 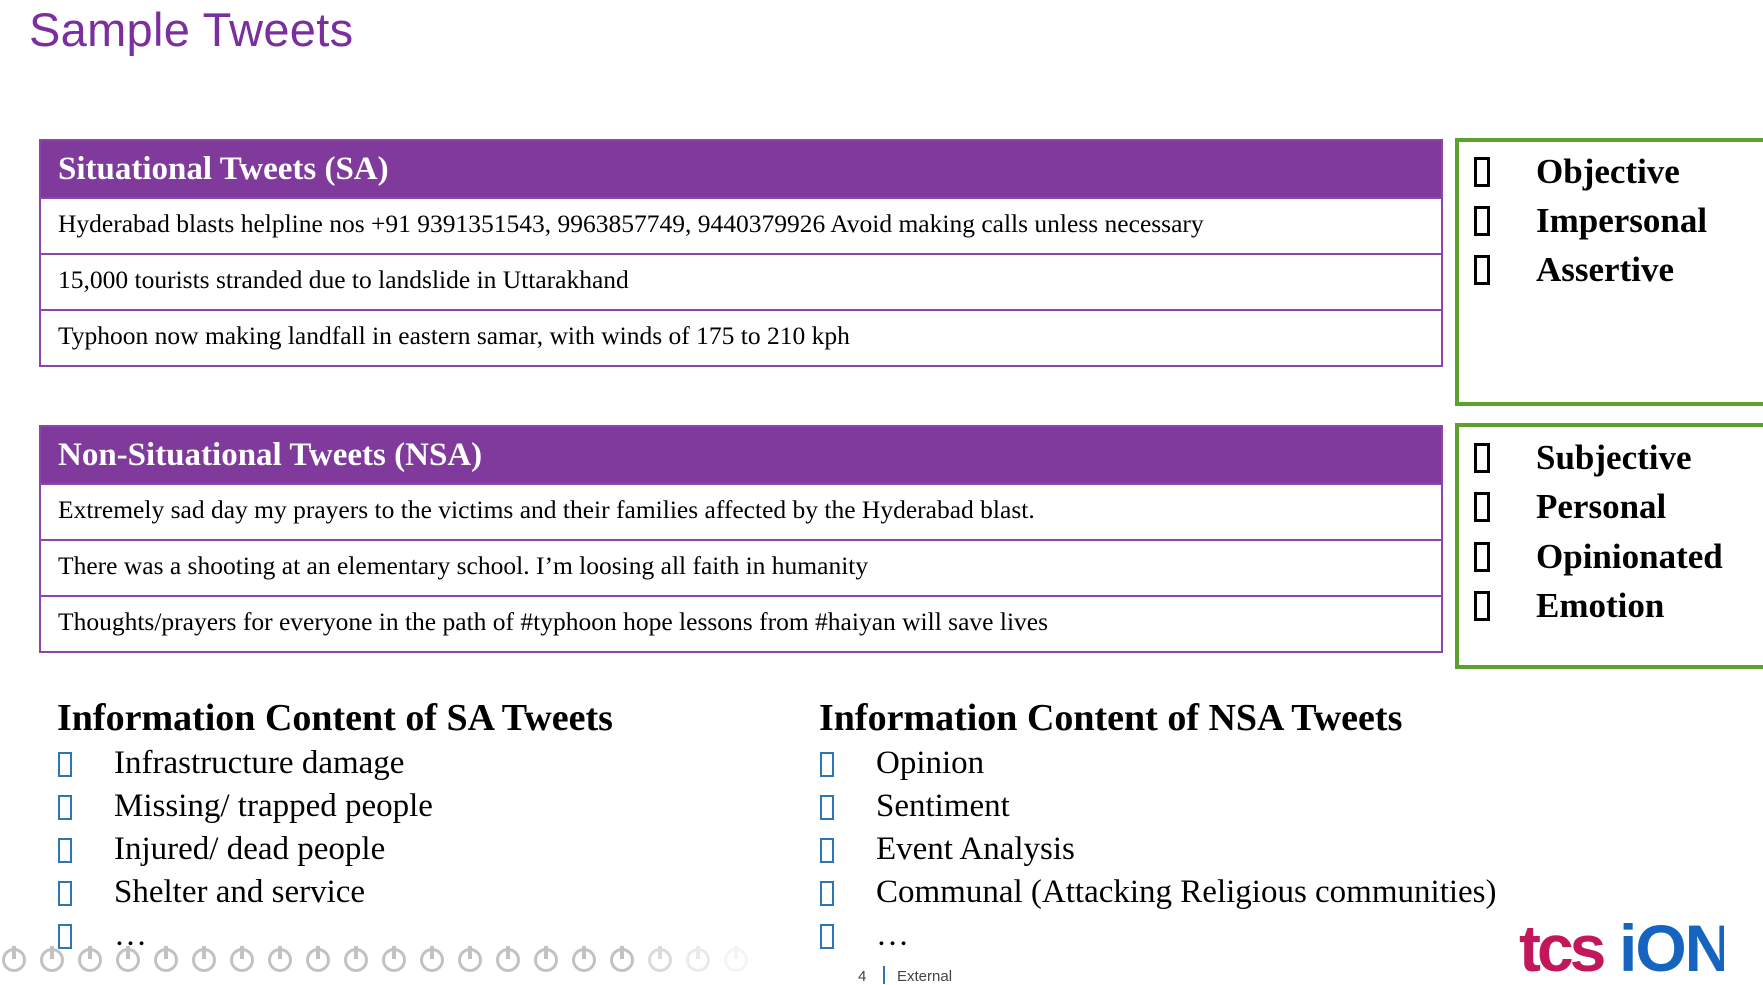 What do you see at coordinates (191, 29) in the screenshot?
I see `page-title: Sample Tweets` at bounding box center [191, 29].